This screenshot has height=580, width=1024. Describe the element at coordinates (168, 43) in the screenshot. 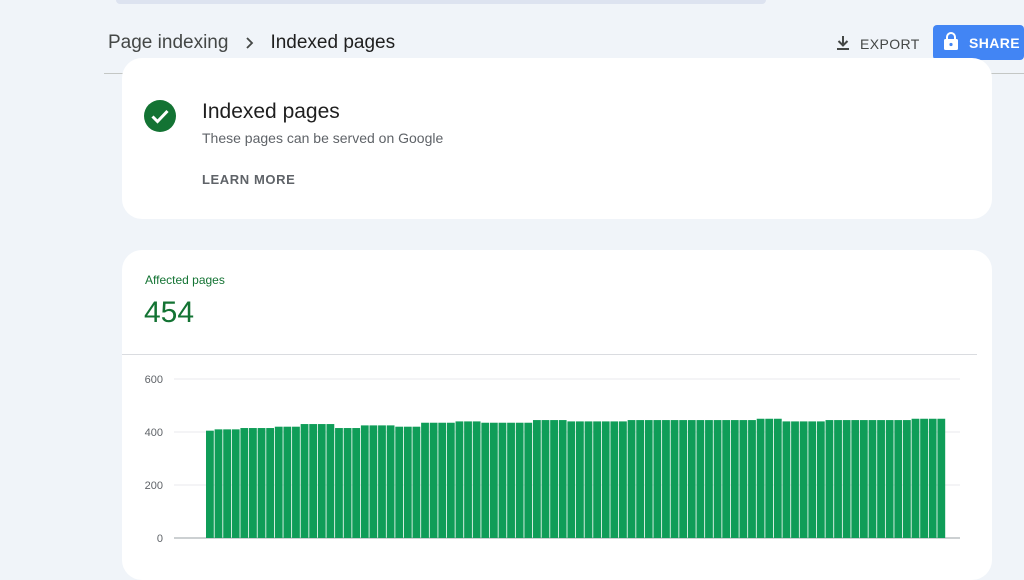

I see `breadcrumb-page-indexing: Page indexing` at that location.